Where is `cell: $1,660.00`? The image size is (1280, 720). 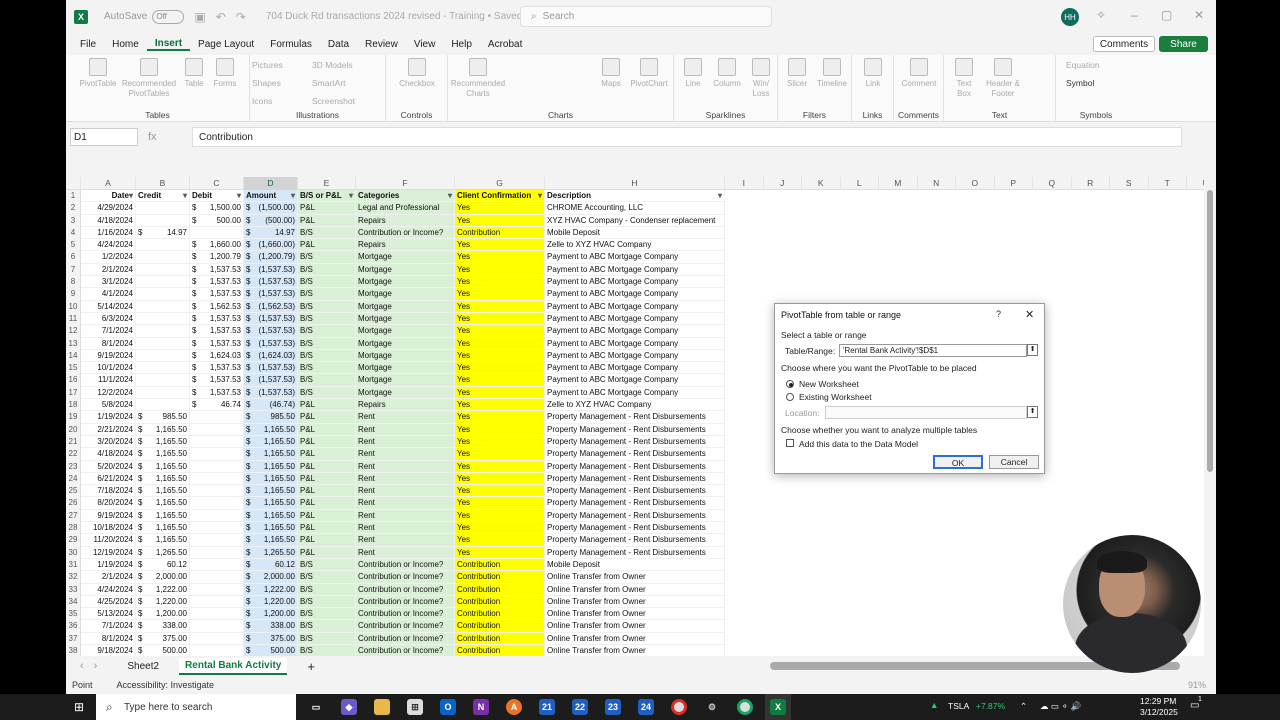 cell: $1,660.00 is located at coordinates (217, 245).